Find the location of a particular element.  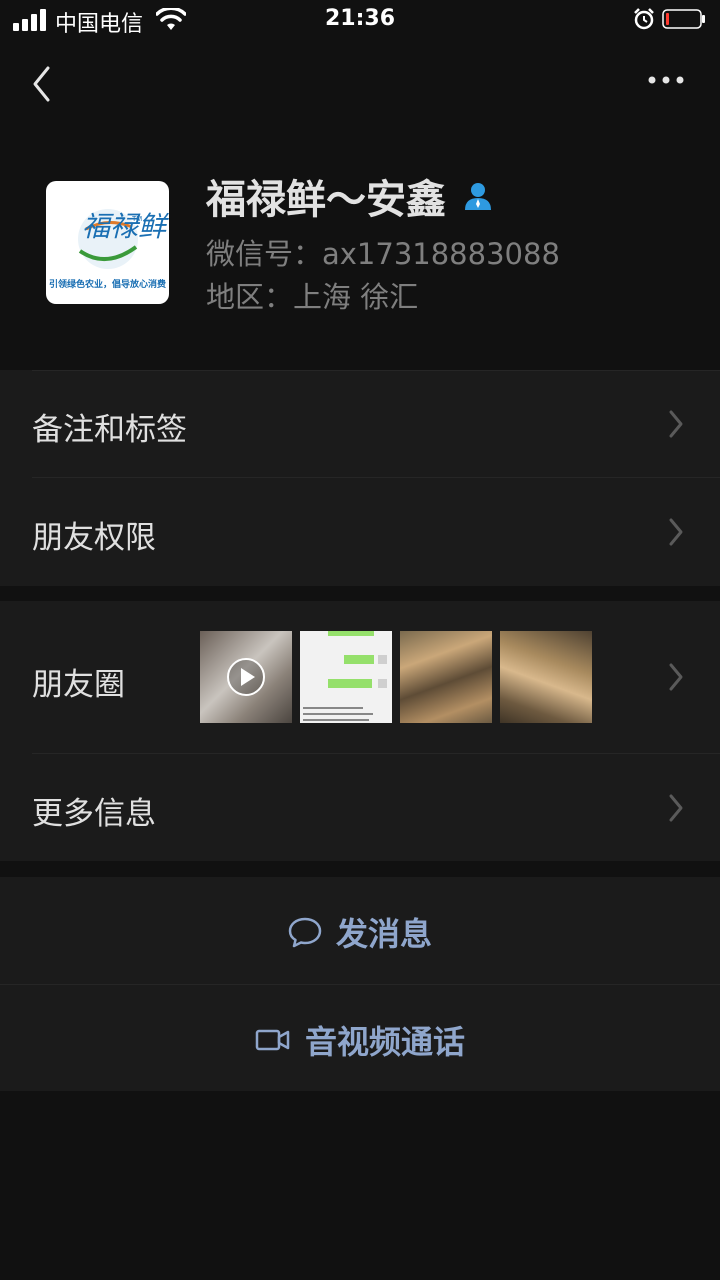

send-message-button: 发消息 is located at coordinates (360, 930).